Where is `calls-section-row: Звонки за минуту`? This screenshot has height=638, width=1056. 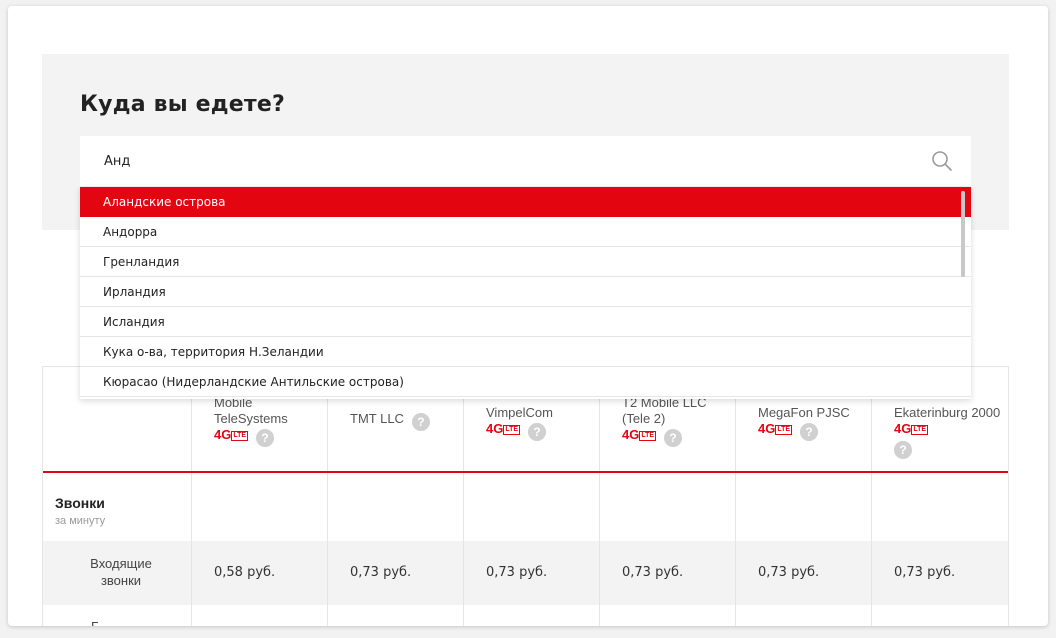 calls-section-row: Звонки за минуту is located at coordinates (525, 507).